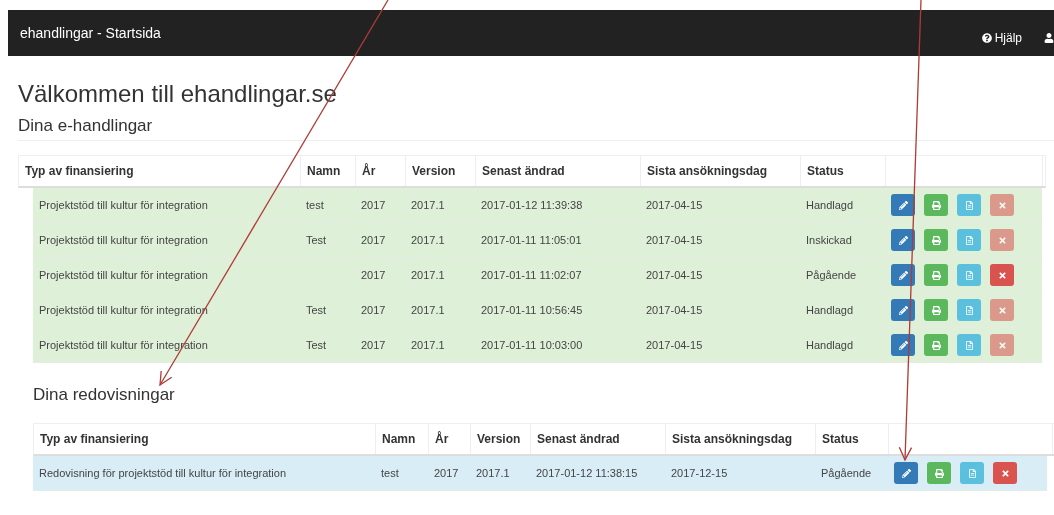  I want to click on table-cell-text: Redovisning för projektstöd till kultur för integration, so click(162, 473).